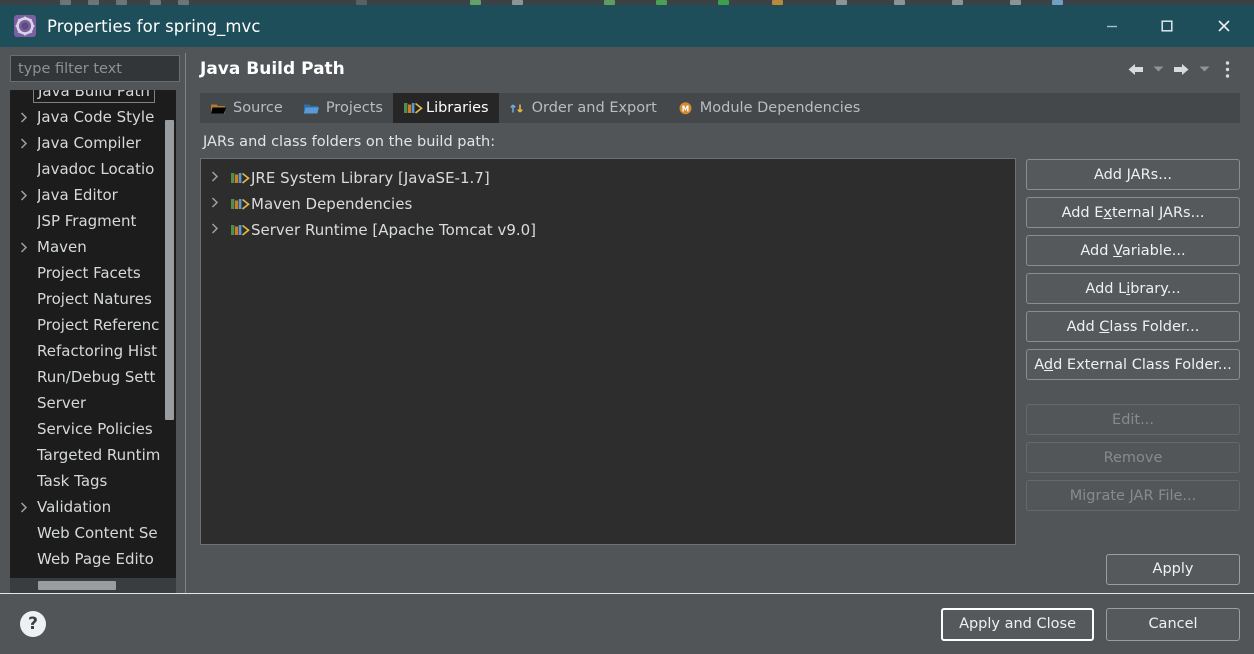 Image resolution: width=1254 pixels, height=654 pixels. I want to click on projects-folder-icon, so click(311, 108).